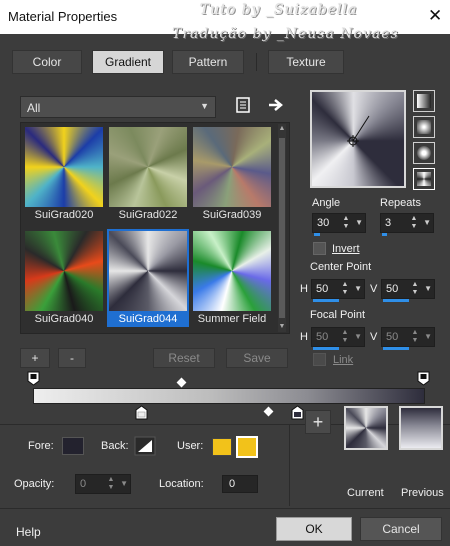  Describe the element at coordinates (229, 396) in the screenshot. I see `gradient-editor-bar` at that location.